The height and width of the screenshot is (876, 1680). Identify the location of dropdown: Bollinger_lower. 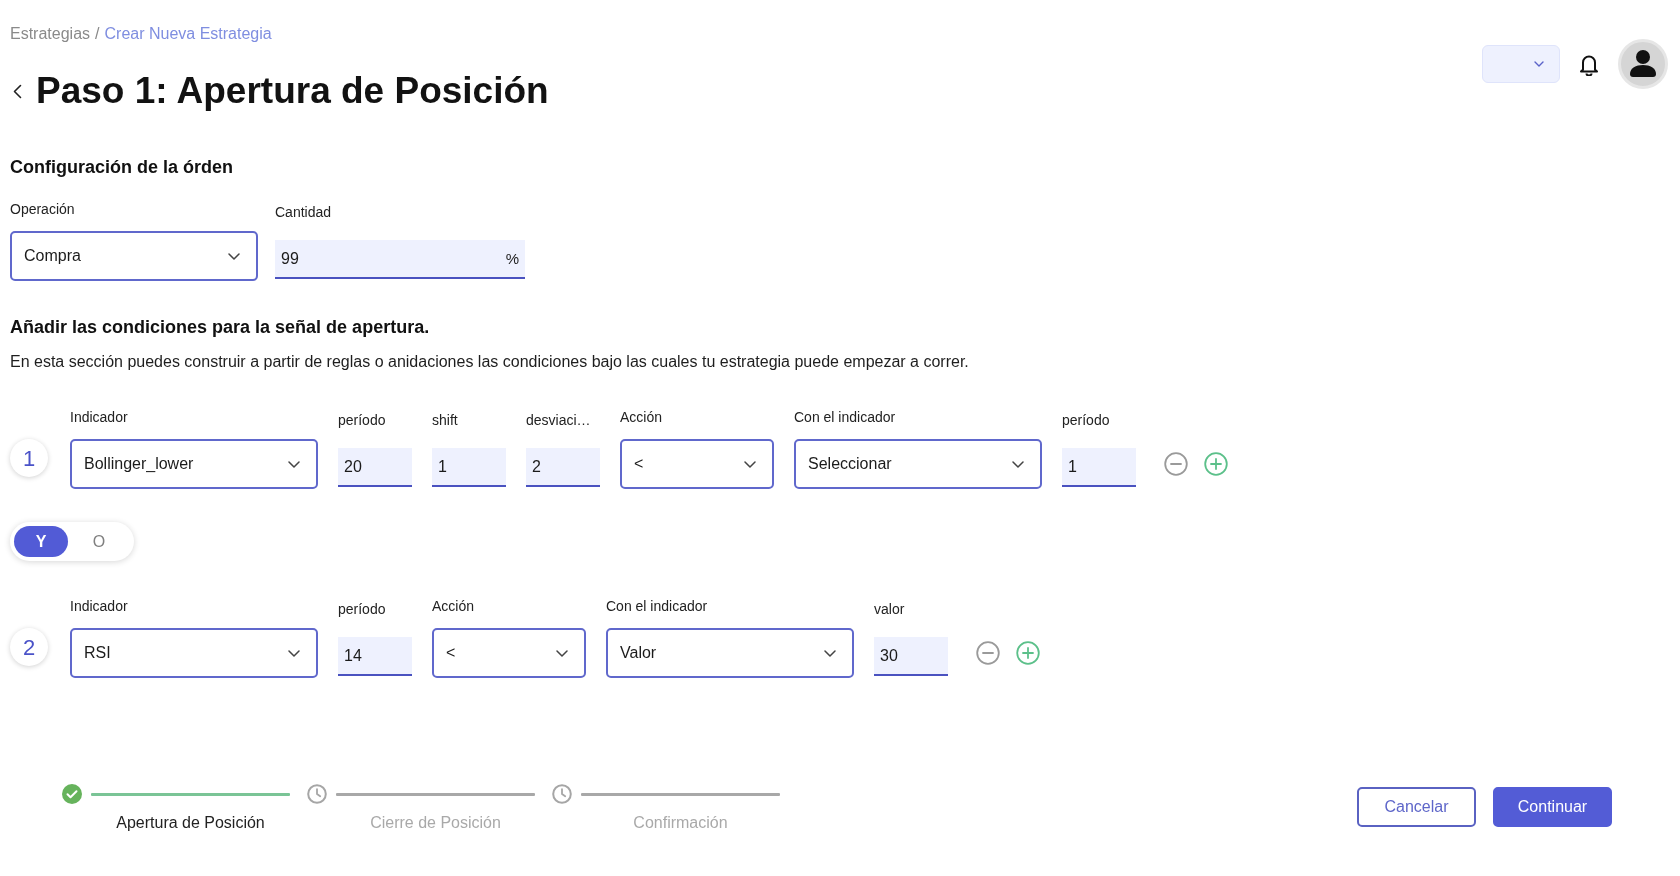
(194, 464).